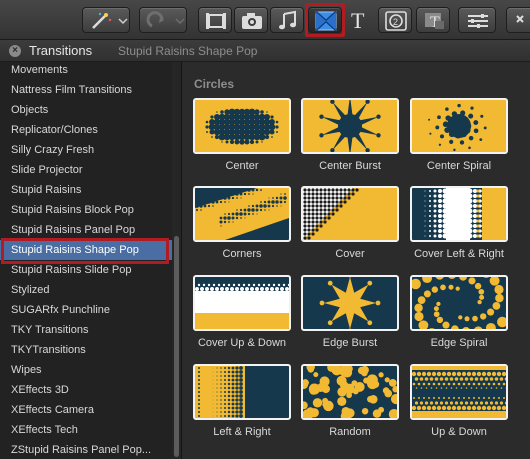 This screenshot has width=530, height=459. Describe the element at coordinates (242, 254) in the screenshot. I see `transition-label: Corners` at that location.